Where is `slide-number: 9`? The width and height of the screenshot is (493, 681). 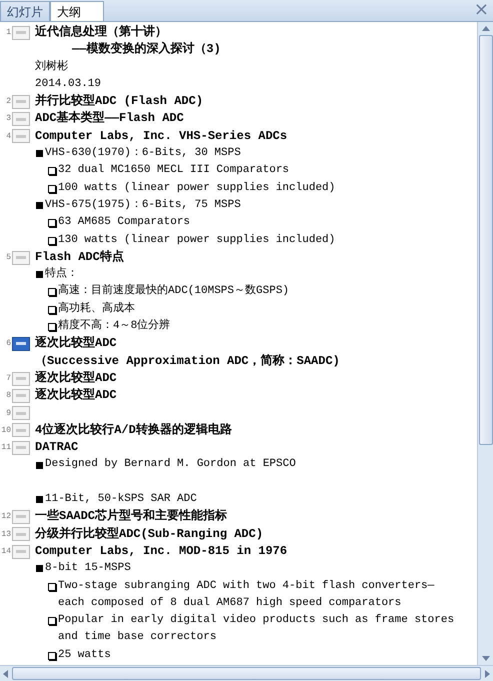 slide-number: 9 is located at coordinates (8, 414).